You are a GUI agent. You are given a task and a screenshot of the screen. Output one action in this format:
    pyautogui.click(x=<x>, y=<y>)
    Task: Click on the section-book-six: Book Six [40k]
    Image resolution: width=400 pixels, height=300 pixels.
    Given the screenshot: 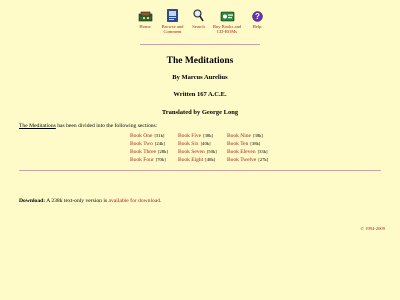 What is the action you would take?
    pyautogui.click(x=202, y=144)
    